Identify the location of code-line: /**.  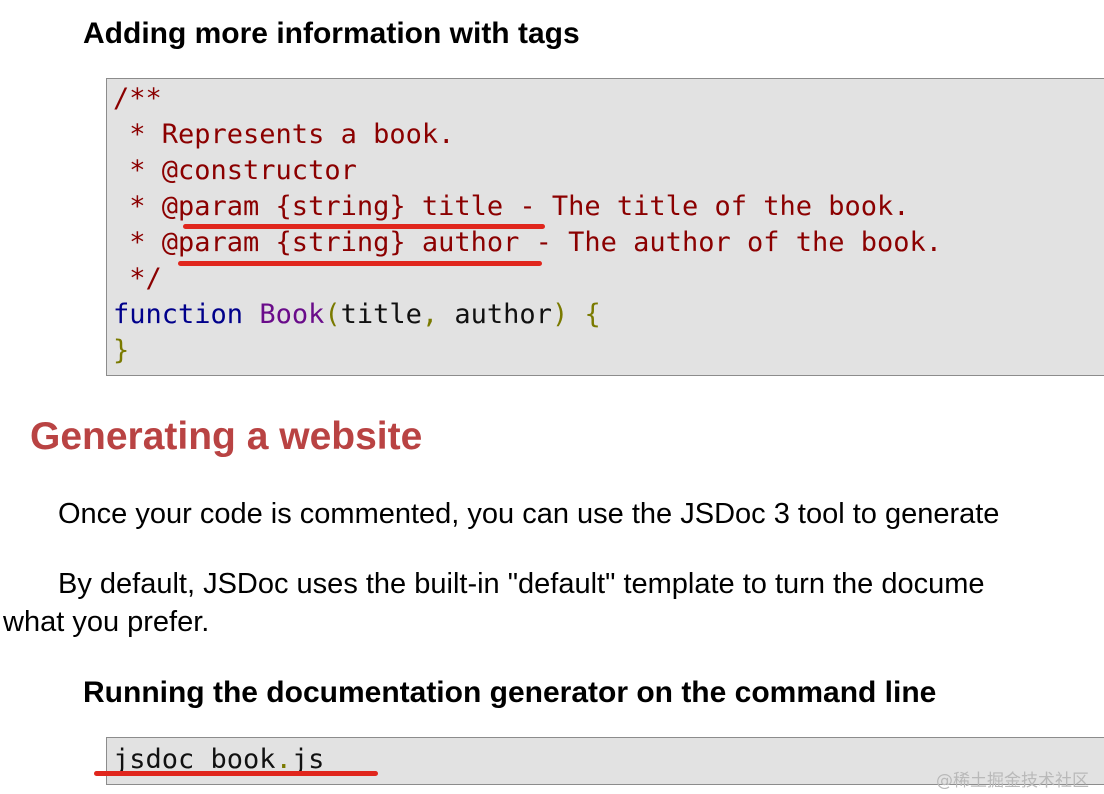
(137, 99).